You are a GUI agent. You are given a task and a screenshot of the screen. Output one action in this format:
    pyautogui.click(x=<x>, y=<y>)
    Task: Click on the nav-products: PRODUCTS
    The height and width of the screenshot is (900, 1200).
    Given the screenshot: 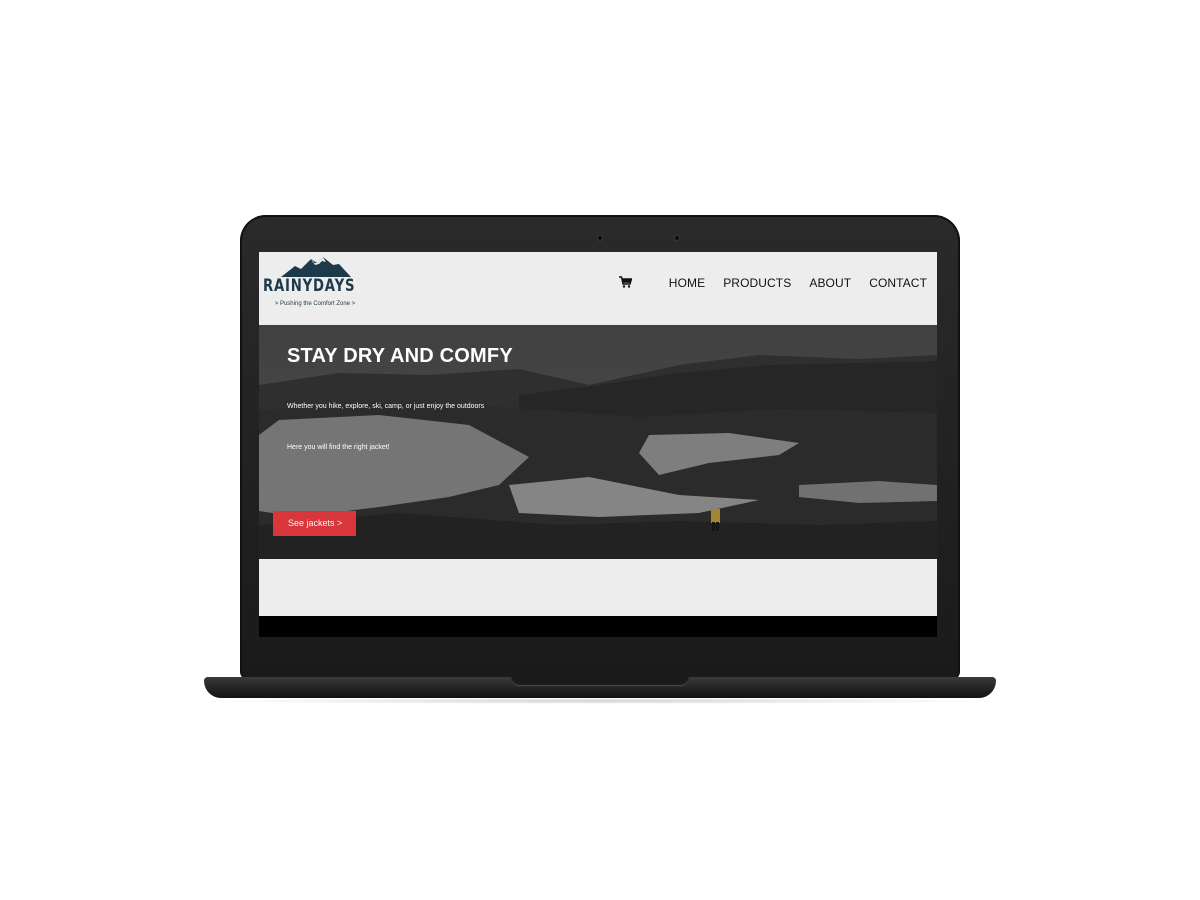 What is the action you would take?
    pyautogui.click(x=757, y=283)
    